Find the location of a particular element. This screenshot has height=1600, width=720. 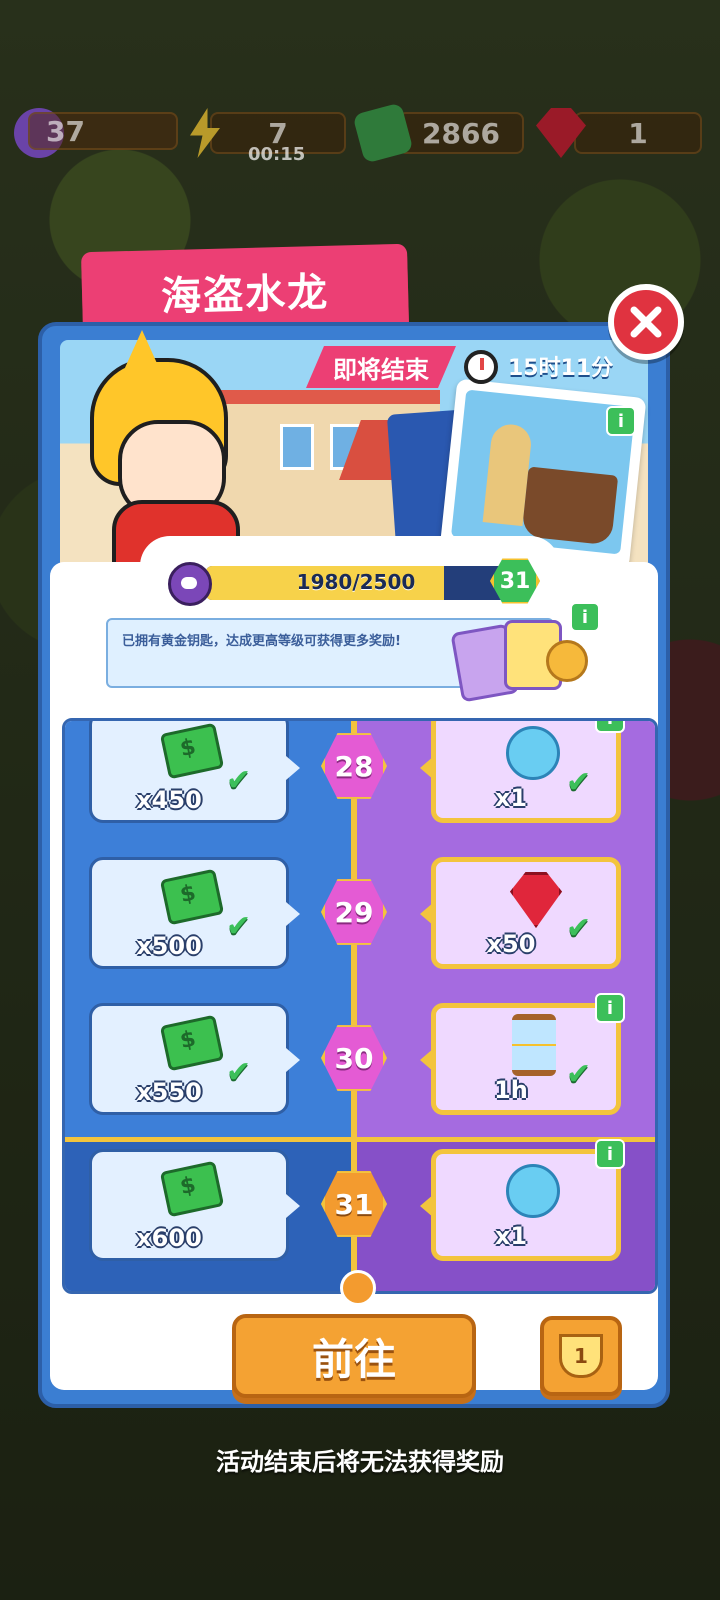

free-reward-amount: x550 is located at coordinates (169, 1092).